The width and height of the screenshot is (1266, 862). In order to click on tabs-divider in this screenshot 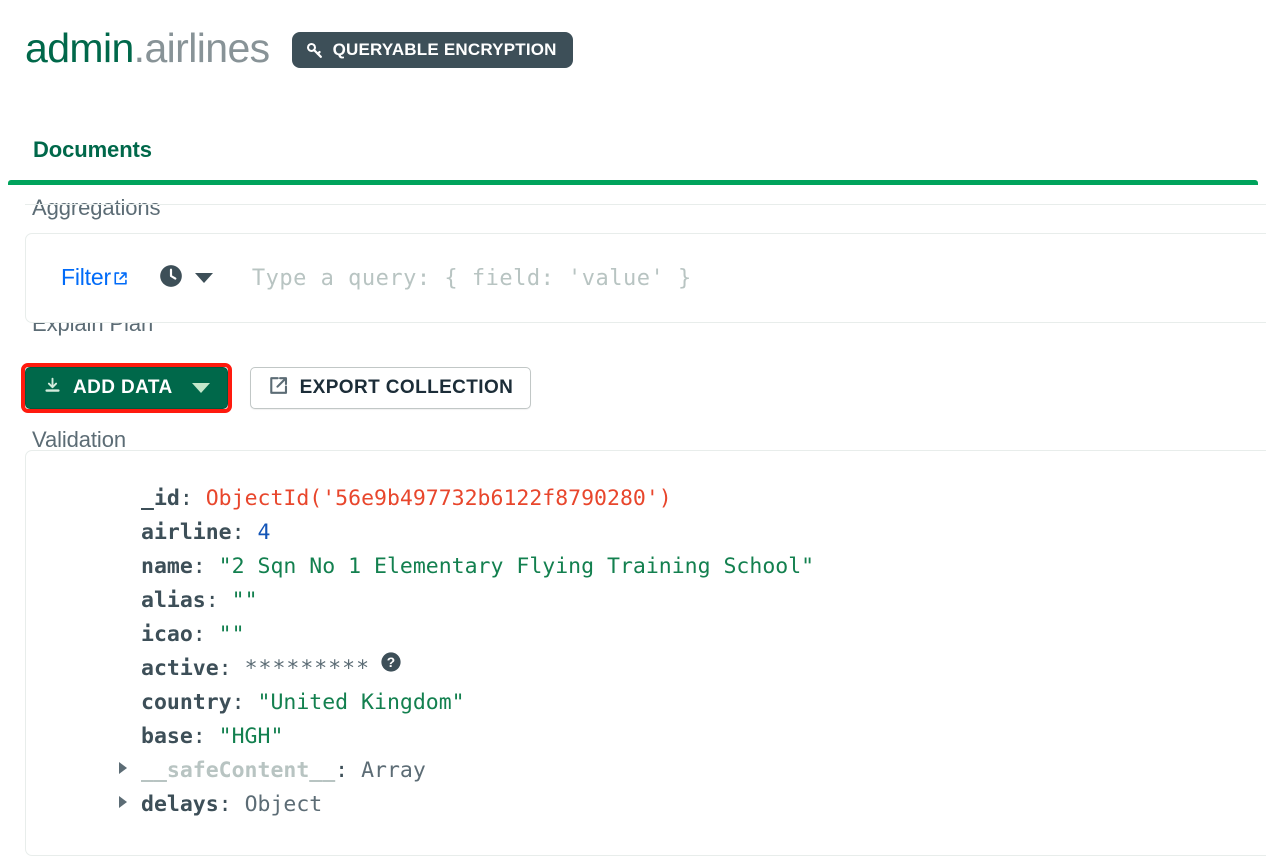, I will do `click(645, 204)`.